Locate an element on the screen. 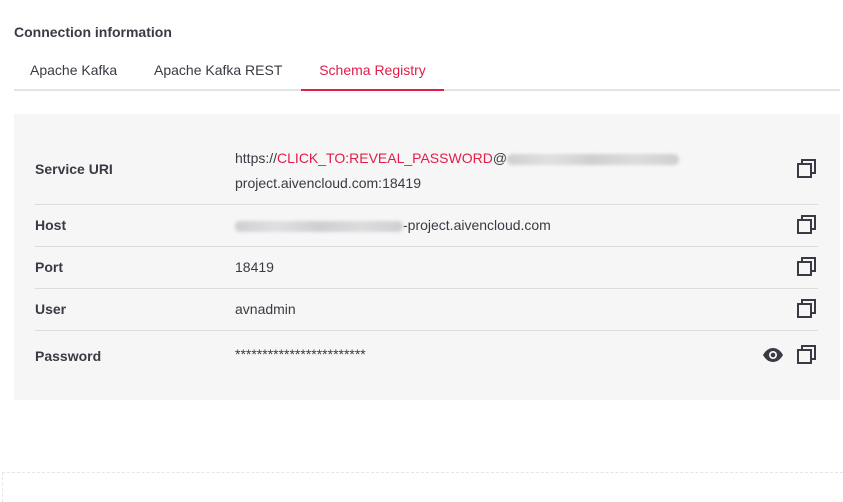  service-uri-line2: project.aivencloud.com:18419 is located at coordinates (328, 183).